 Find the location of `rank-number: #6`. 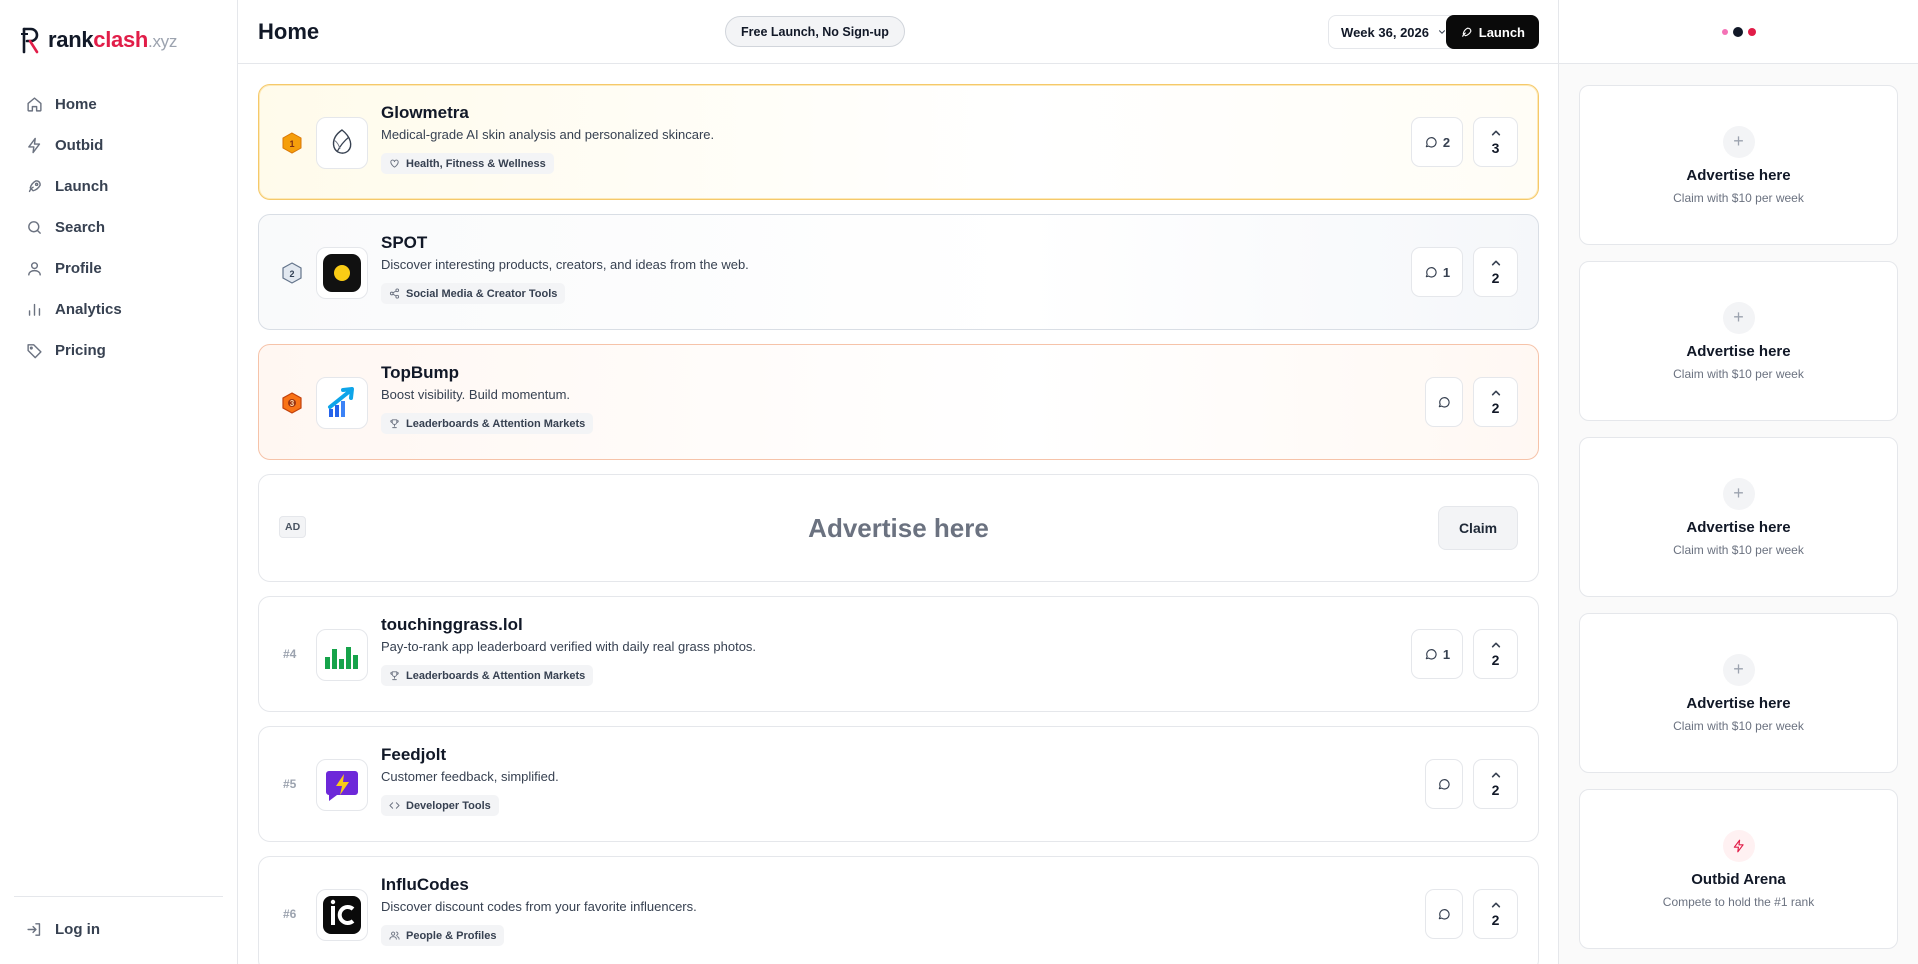

rank-number: #6 is located at coordinates (290, 914).